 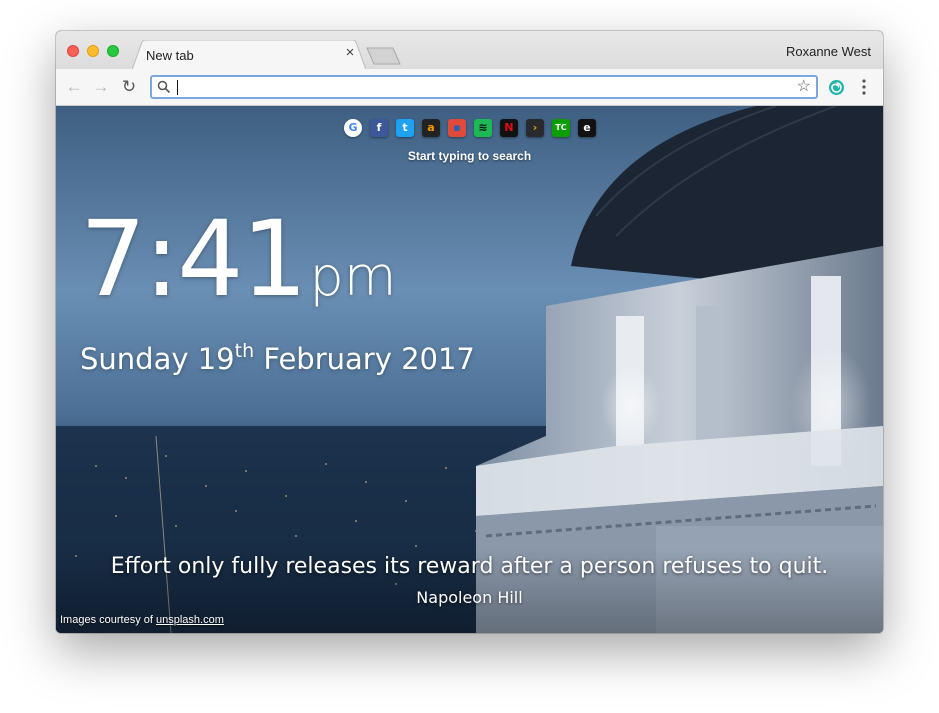 What do you see at coordinates (350, 53) in the screenshot?
I see `tab-close-icon: ×` at bounding box center [350, 53].